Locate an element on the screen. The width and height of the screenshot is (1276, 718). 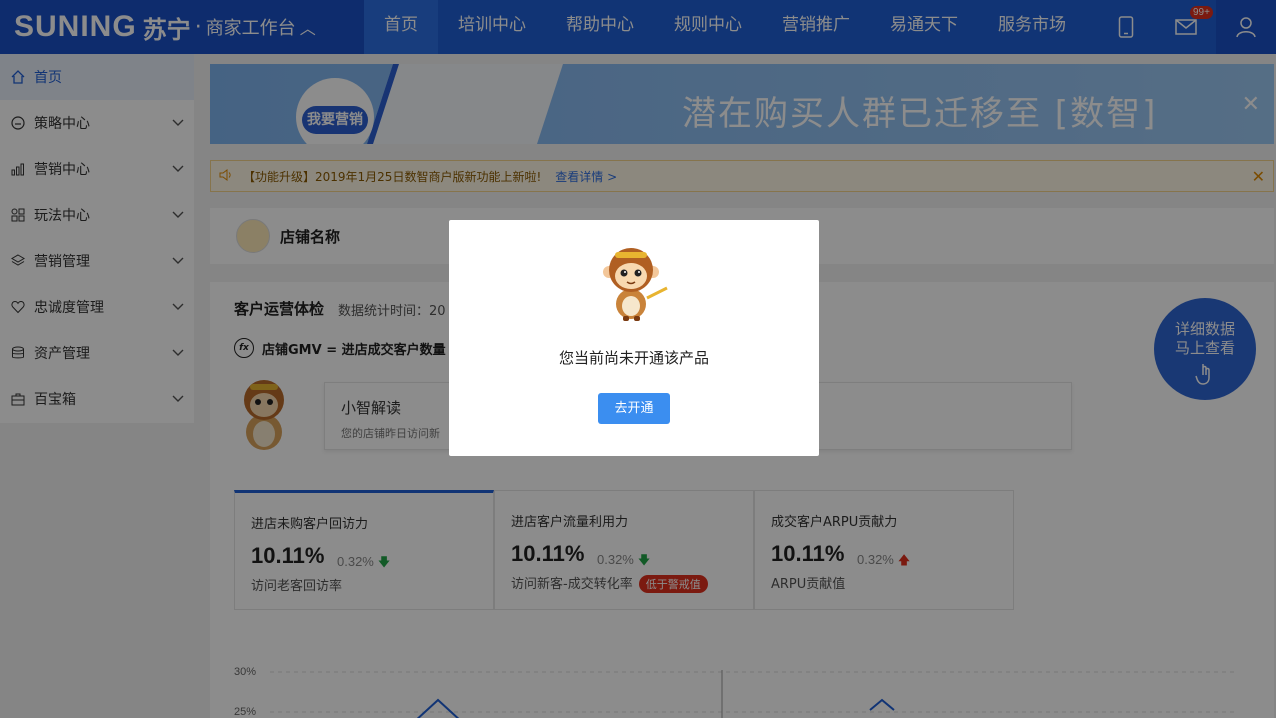
activate-button: 去开通 is located at coordinates (634, 408).